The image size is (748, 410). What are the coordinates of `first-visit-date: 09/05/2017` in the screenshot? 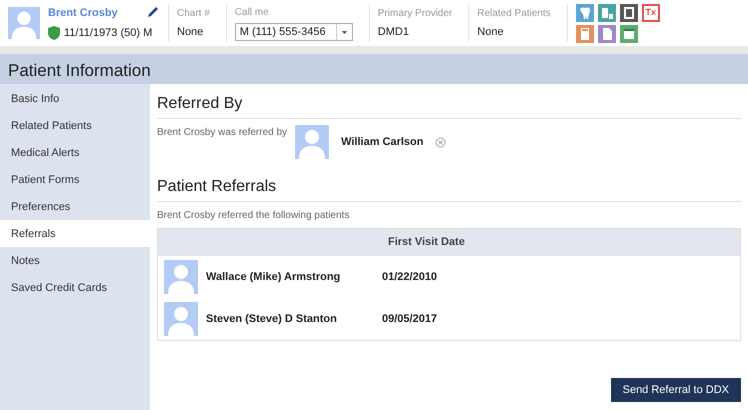 It's located at (410, 319).